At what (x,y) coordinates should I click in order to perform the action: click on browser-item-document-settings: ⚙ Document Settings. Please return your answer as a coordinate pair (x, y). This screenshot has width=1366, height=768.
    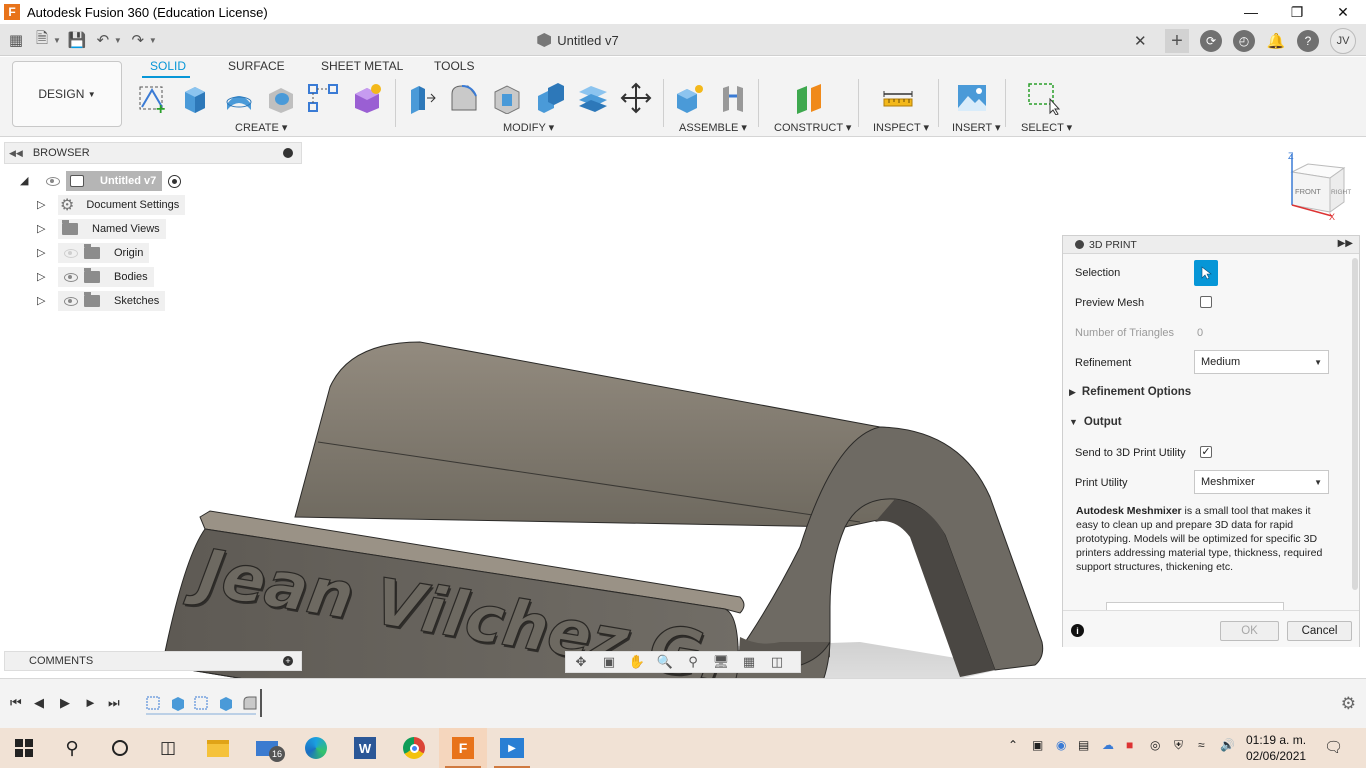
    Looking at the image, I should click on (122, 205).